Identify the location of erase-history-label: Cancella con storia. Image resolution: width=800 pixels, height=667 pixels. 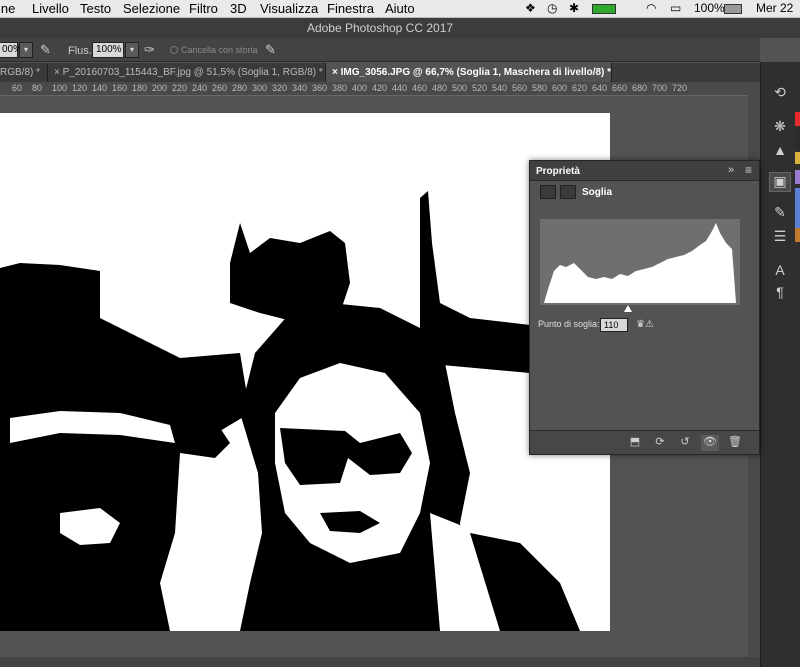
(219, 50).